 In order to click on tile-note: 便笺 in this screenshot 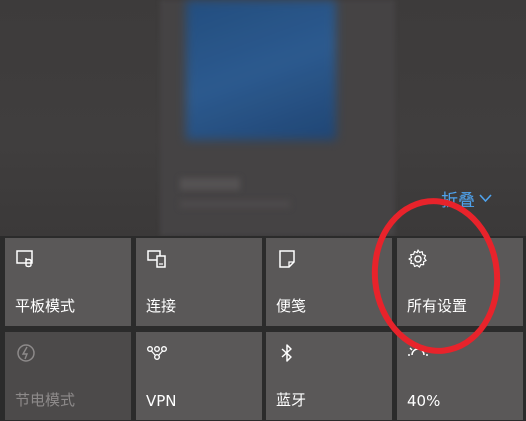, I will do `click(329, 282)`.